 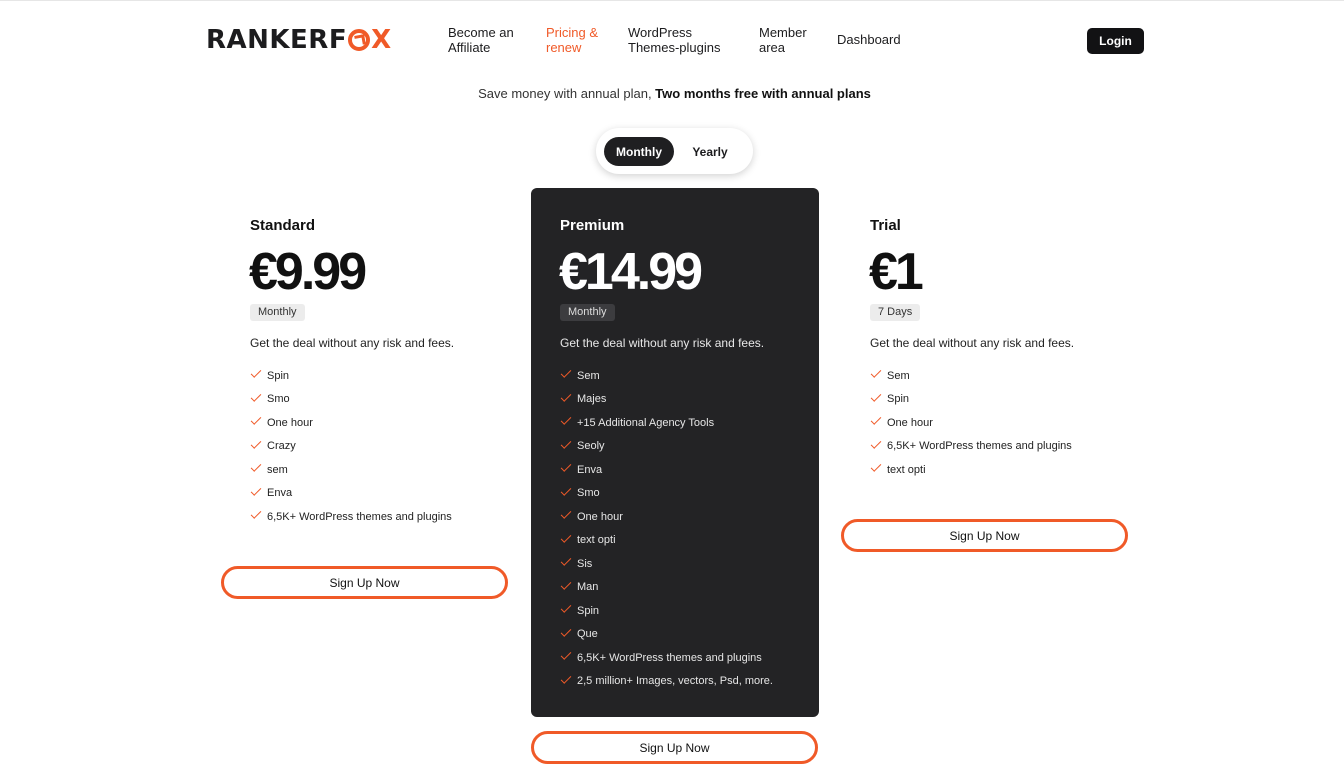 I want to click on nav-wordpress-themes-plugins: WordPress Themes-plugins, so click(x=683, y=40).